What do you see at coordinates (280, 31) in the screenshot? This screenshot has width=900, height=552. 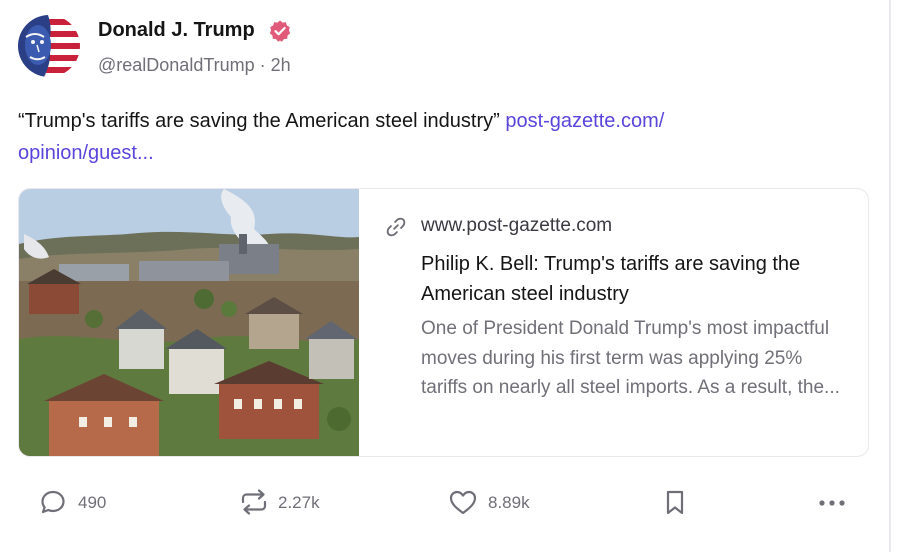 I see `verified-badge-icon` at bounding box center [280, 31].